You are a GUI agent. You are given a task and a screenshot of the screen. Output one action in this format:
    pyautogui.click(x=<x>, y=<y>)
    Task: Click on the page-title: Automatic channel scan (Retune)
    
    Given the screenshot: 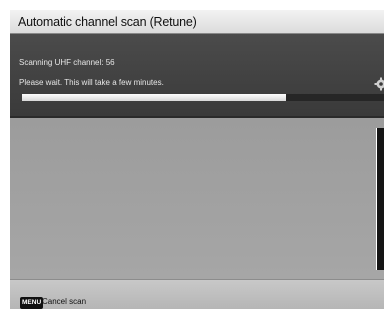 What is the action you would take?
    pyautogui.click(x=107, y=22)
    